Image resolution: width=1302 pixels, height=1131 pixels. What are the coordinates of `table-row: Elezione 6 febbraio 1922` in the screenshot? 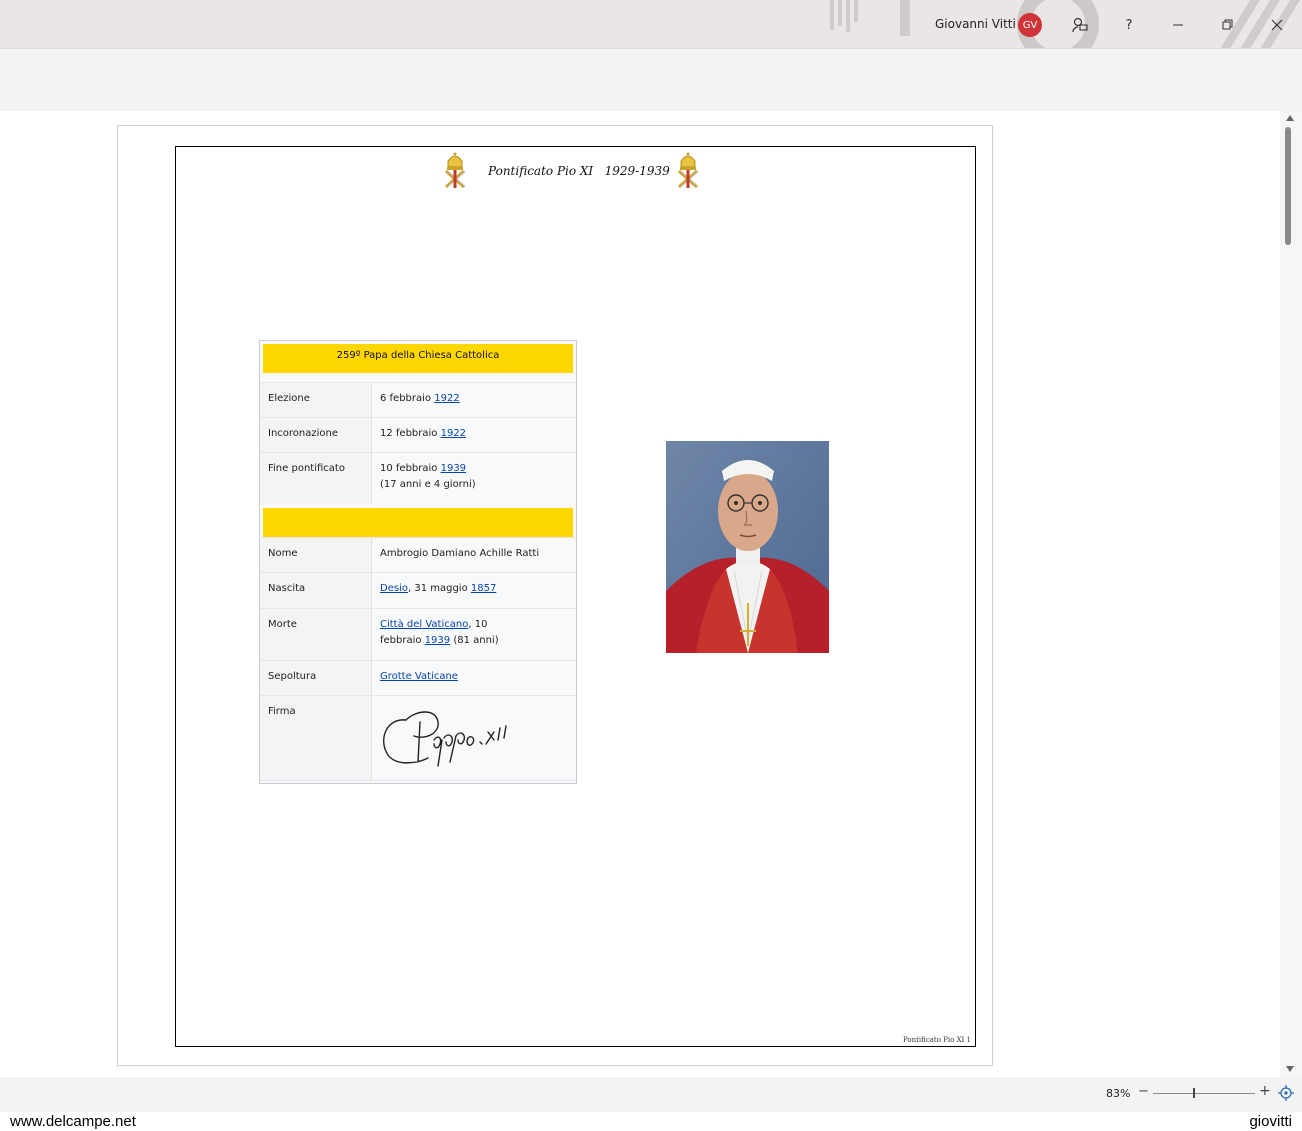 It's located at (418, 399).